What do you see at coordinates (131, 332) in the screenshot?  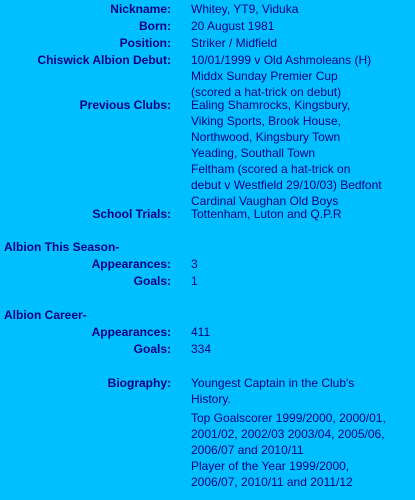 I see `career-appearances-label: Appearances:` at bounding box center [131, 332].